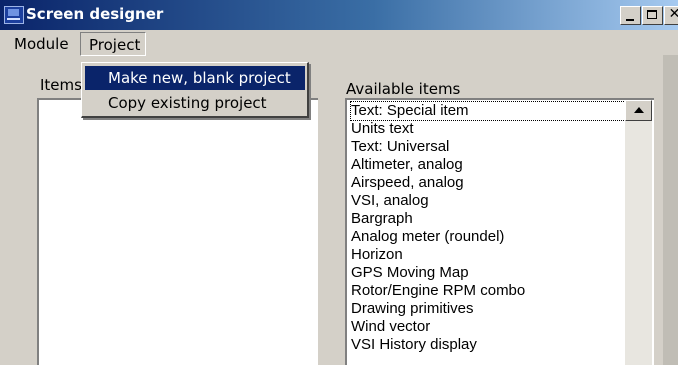 This screenshot has width=678, height=365. Describe the element at coordinates (410, 273) in the screenshot. I see `list-item: GPS Moving Map` at that location.